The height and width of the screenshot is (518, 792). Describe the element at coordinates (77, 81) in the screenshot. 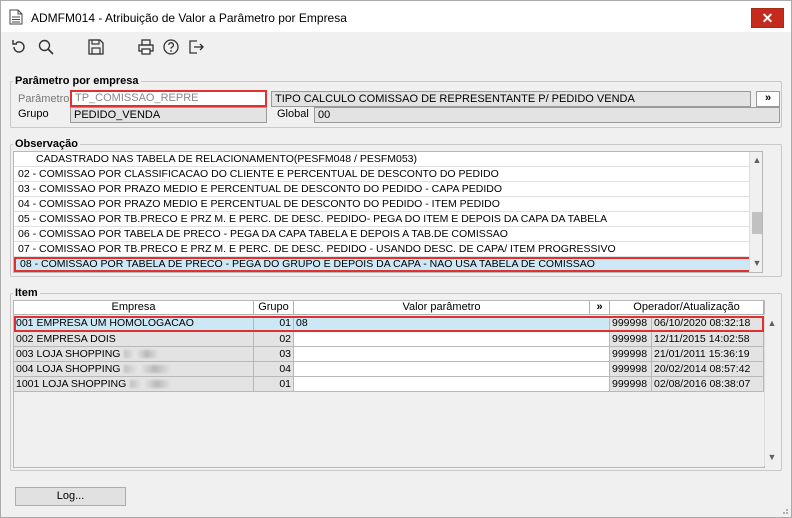

I see `parametro-legend: Parâmetro por empresa` at that location.